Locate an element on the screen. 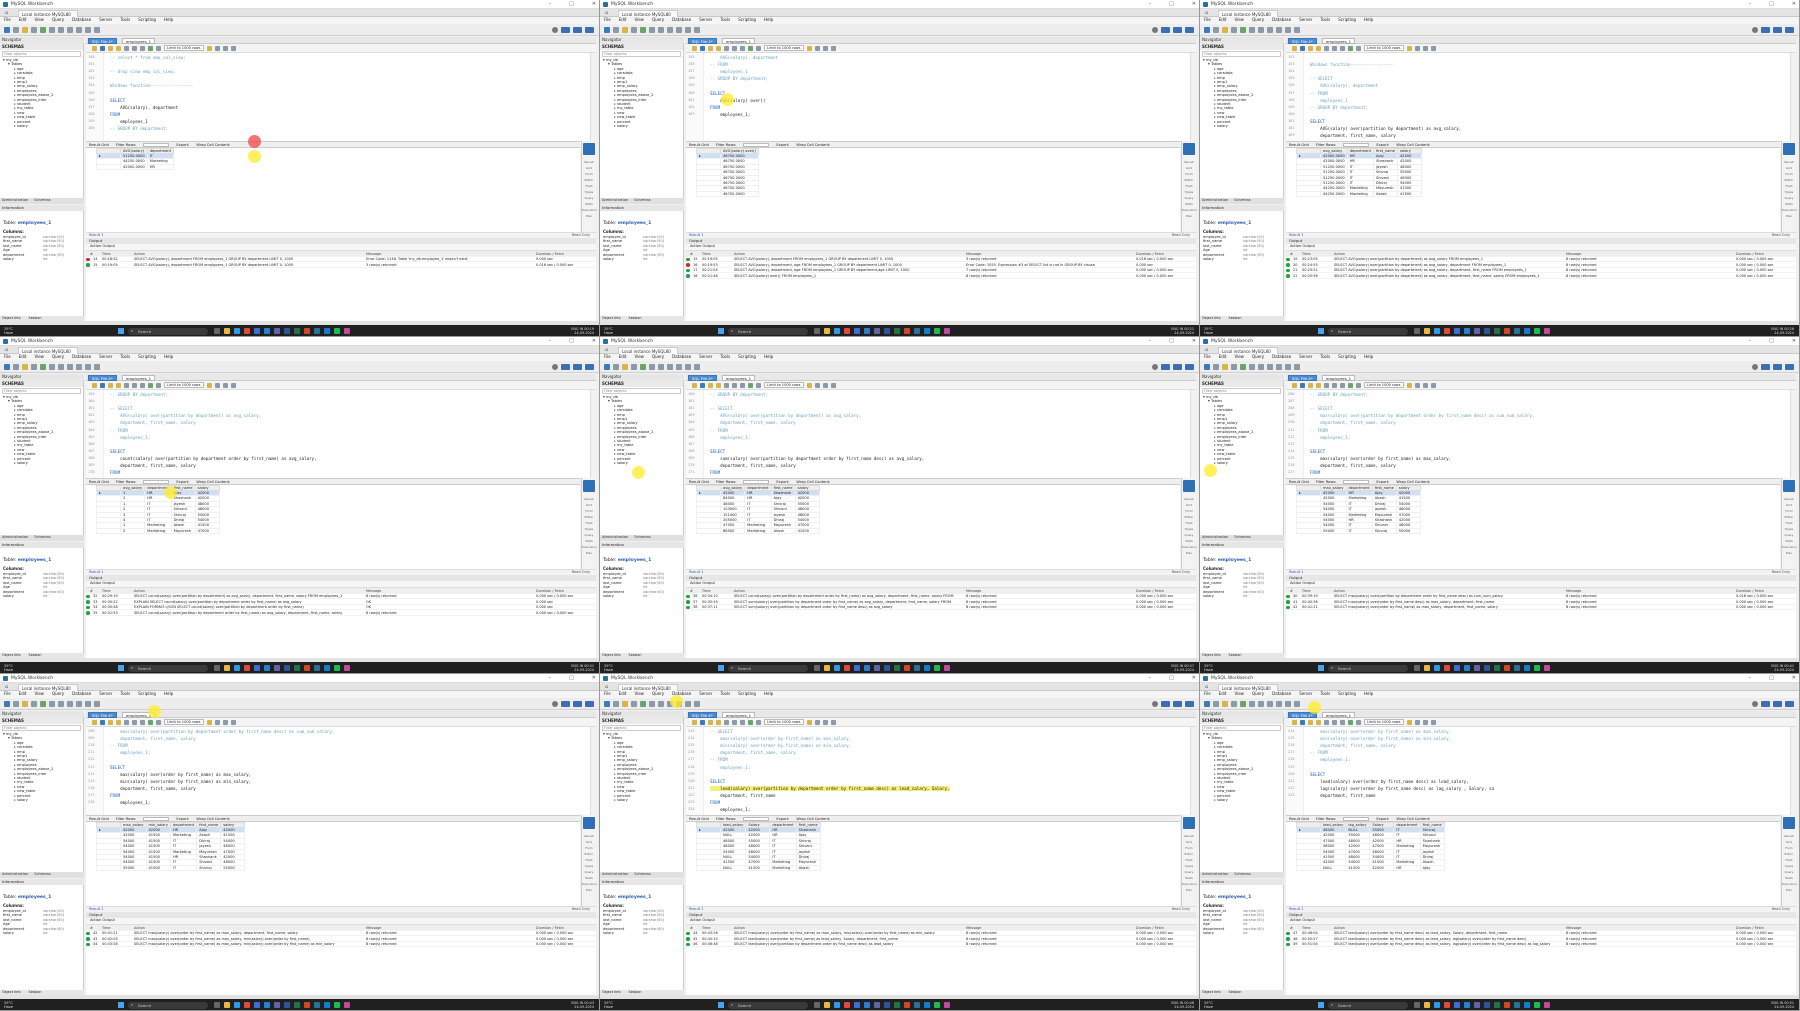 The height and width of the screenshot is (1011, 1800). side-panel-button: Execution Plan is located at coordinates (589, 550).